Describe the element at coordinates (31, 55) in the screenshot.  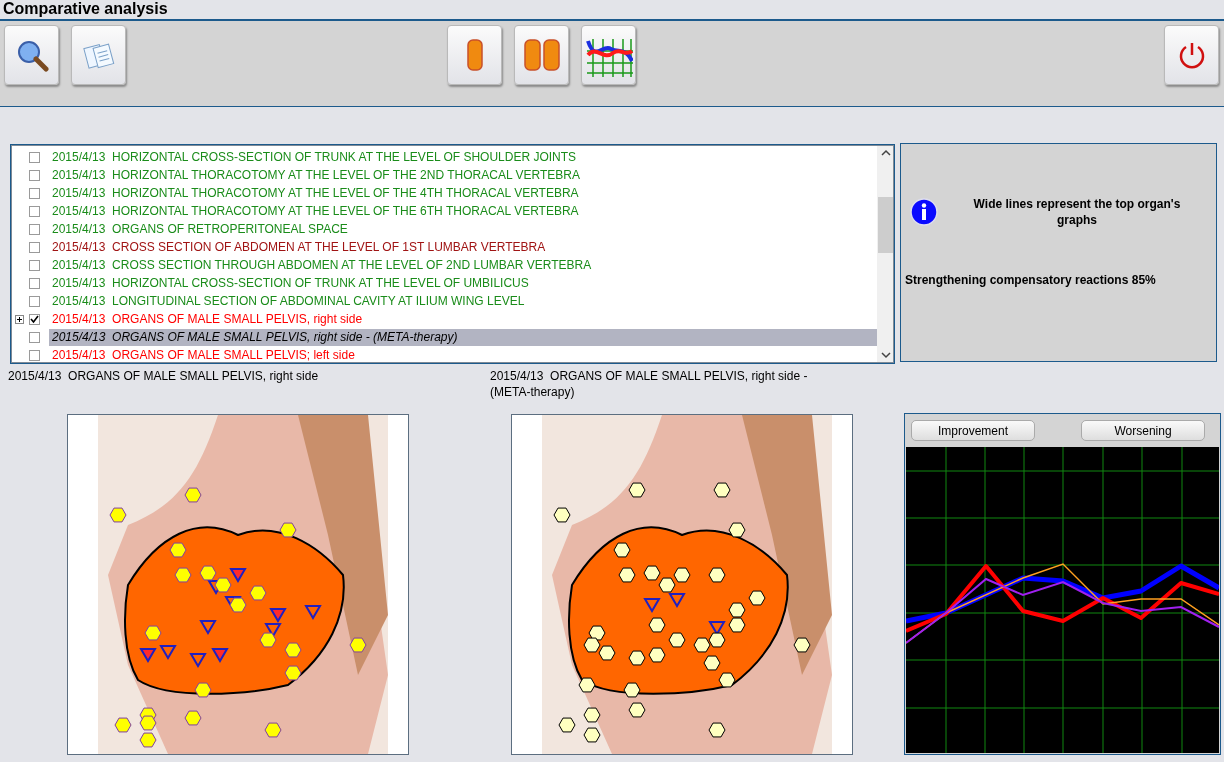
I see `search-button` at that location.